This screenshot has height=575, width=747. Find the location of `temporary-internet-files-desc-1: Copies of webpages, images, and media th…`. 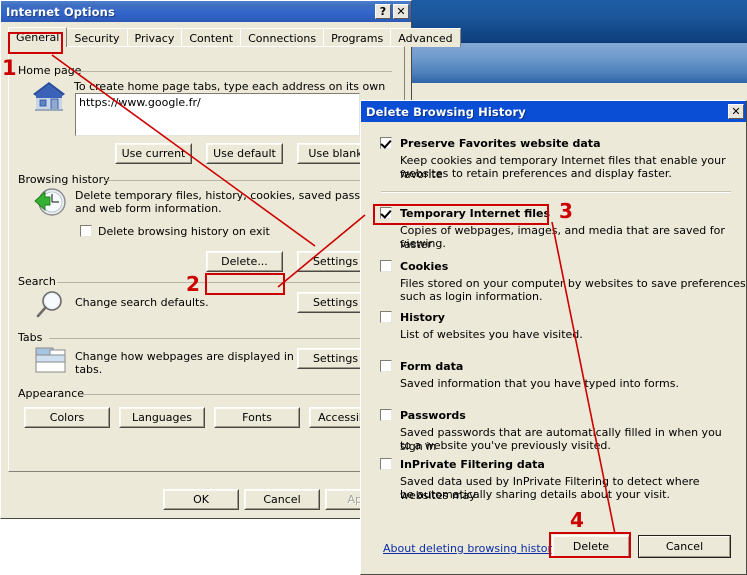

temporary-internet-files-desc-1: Copies of webpages, images, and media th… is located at coordinates (562, 237).